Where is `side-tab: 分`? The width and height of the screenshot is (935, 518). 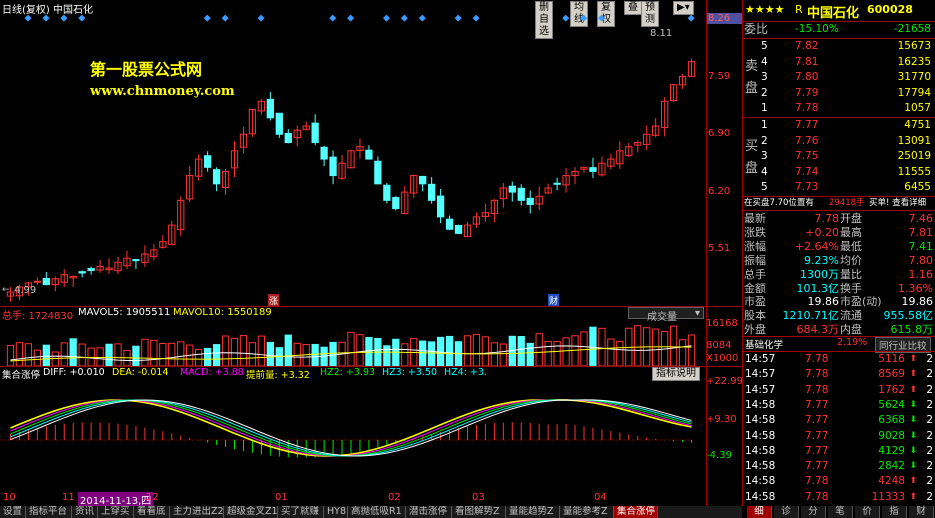
side-tab: 分 is located at coordinates (813, 512).